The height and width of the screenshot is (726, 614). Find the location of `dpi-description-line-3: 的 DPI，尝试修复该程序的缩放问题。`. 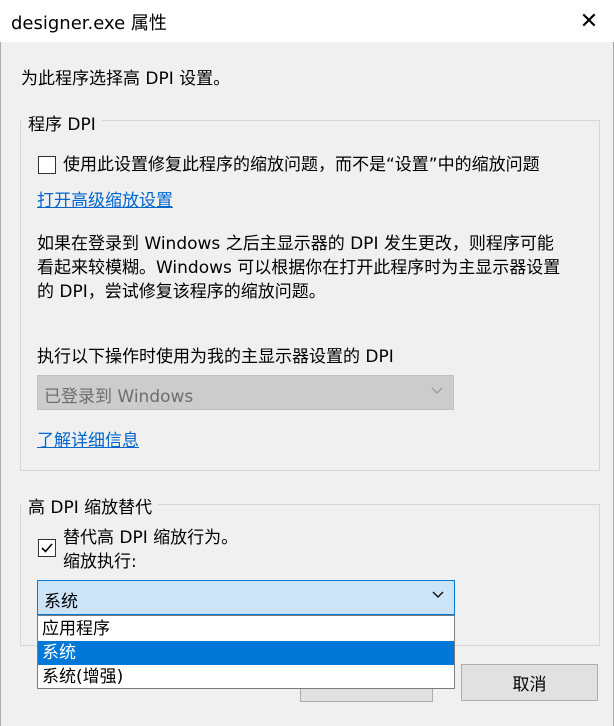

dpi-description-line-3: 的 DPI，尝试修复该程序的缩放问题。 is located at coordinates (181, 292).